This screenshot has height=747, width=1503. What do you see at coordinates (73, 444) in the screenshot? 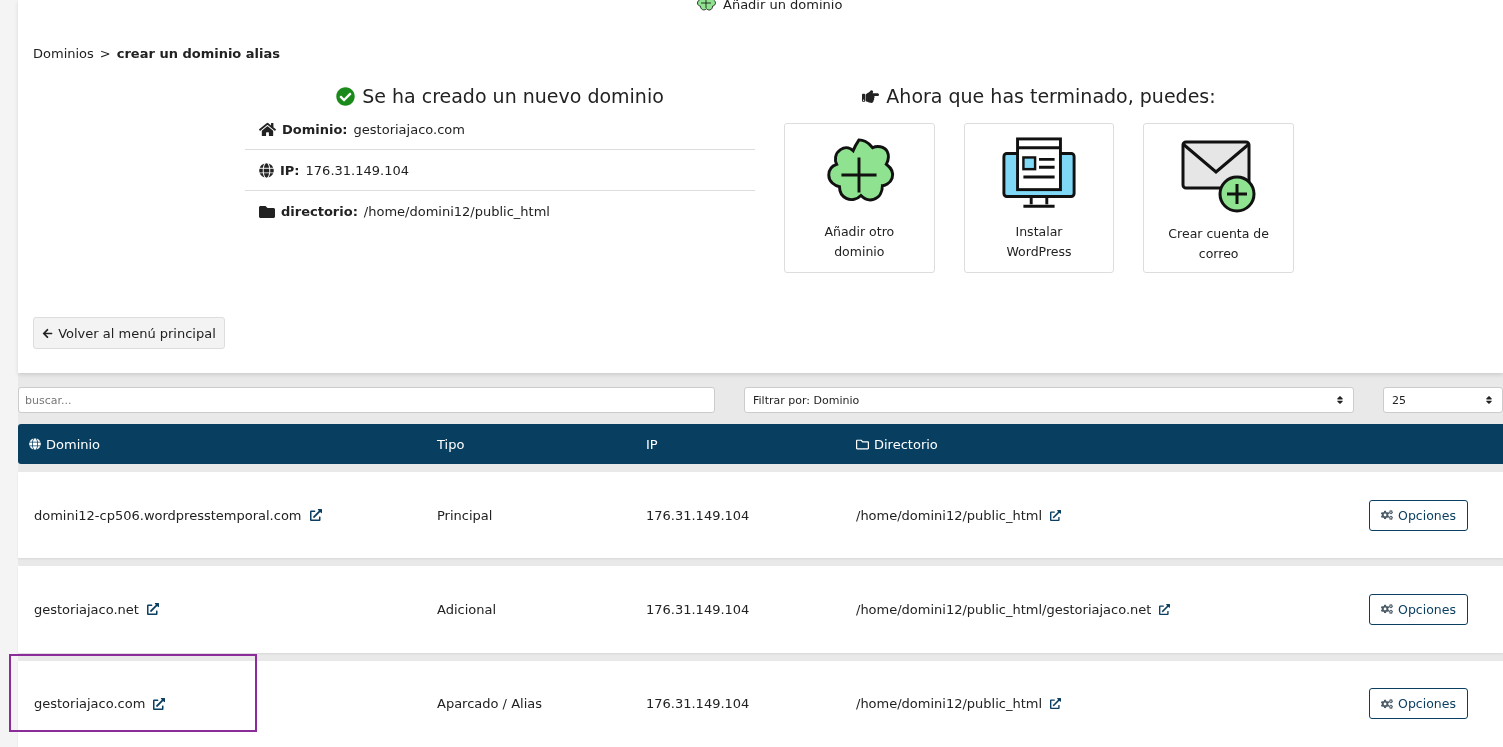
I see `column-heading: Dominio` at bounding box center [73, 444].